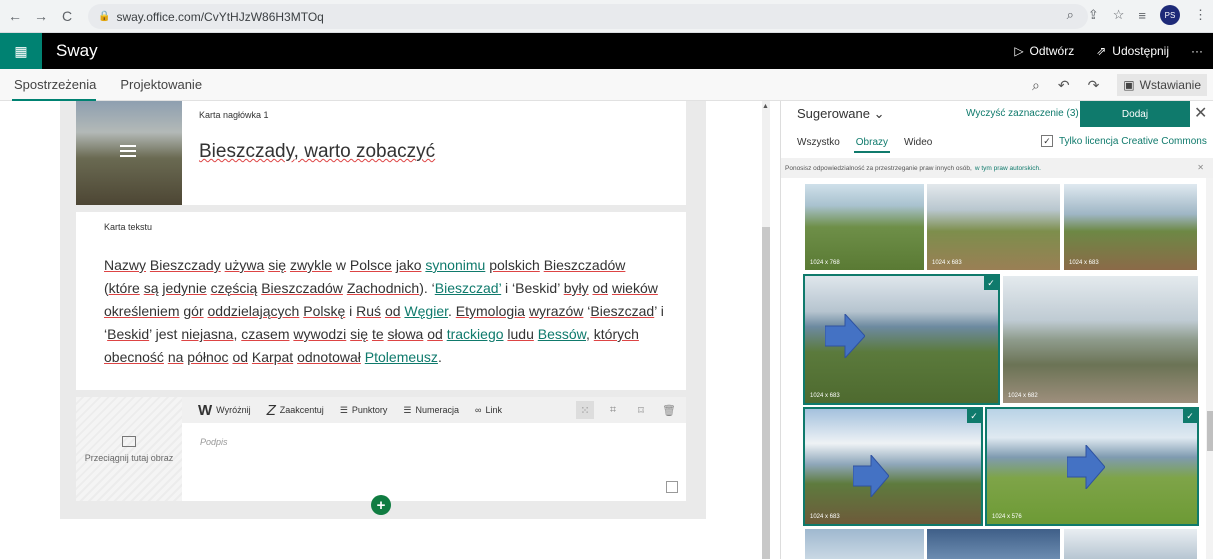 This screenshot has width=1213, height=559. Describe the element at coordinates (1170, 15) in the screenshot. I see `profile-avatar: PS` at that location.